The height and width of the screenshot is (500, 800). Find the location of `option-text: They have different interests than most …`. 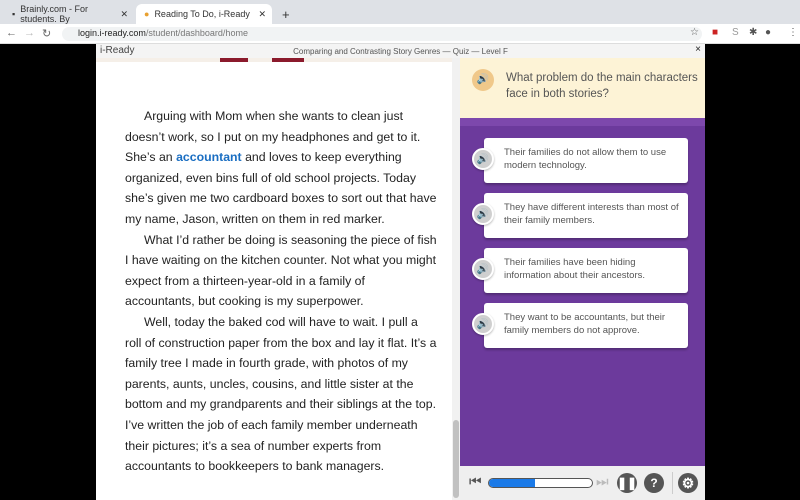

option-text: They have different interests than most … is located at coordinates (591, 214).